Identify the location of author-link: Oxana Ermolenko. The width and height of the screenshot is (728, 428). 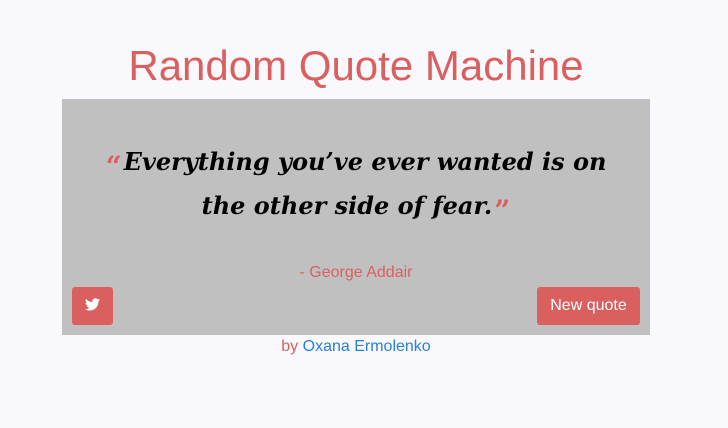
(367, 346).